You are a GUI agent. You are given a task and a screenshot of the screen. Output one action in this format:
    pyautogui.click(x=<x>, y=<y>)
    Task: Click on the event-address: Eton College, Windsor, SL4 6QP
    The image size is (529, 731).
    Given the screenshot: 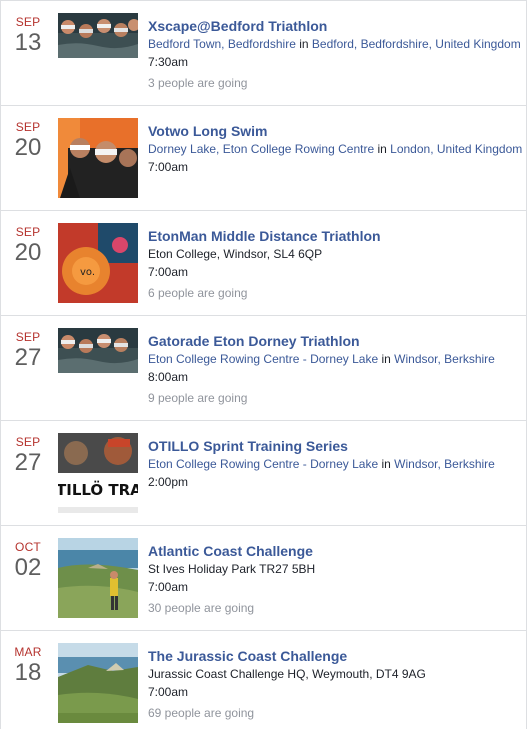 What is the action you would take?
    pyautogui.click(x=235, y=254)
    